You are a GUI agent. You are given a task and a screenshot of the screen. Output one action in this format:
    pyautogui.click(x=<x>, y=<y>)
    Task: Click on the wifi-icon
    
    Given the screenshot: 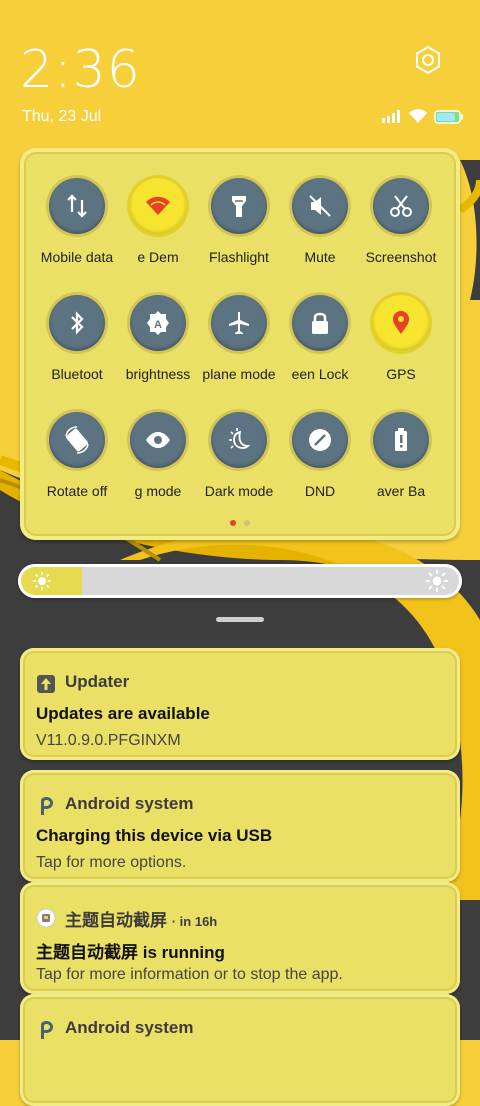 What is the action you would take?
    pyautogui.click(x=158, y=205)
    